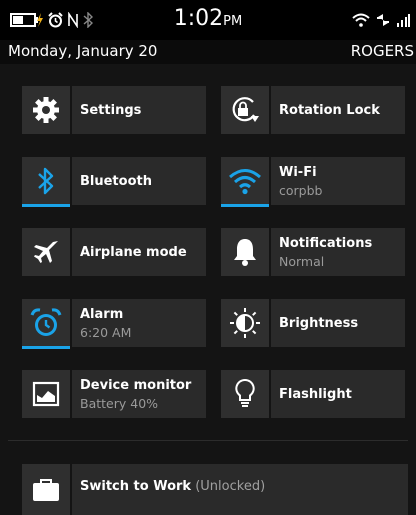 The height and width of the screenshot is (515, 416). I want to click on data-transfer-icon, so click(383, 20).